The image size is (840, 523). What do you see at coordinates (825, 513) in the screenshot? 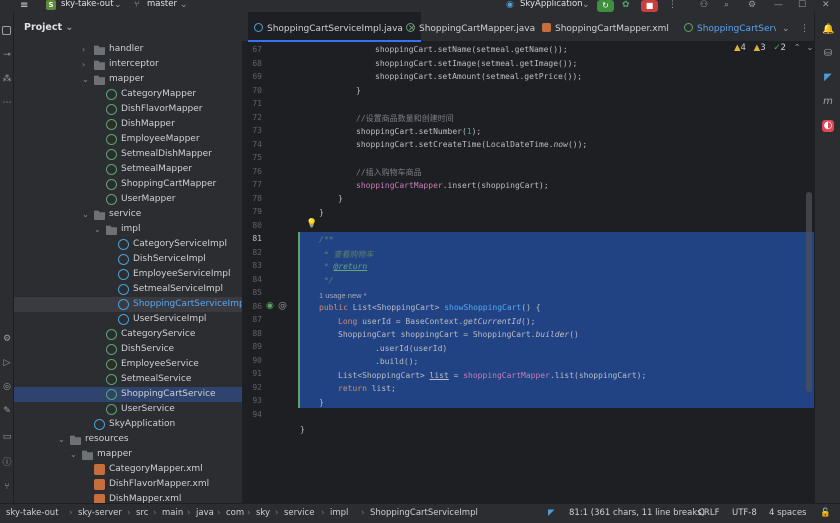
I see `lock-icon: 🔓` at bounding box center [825, 513].